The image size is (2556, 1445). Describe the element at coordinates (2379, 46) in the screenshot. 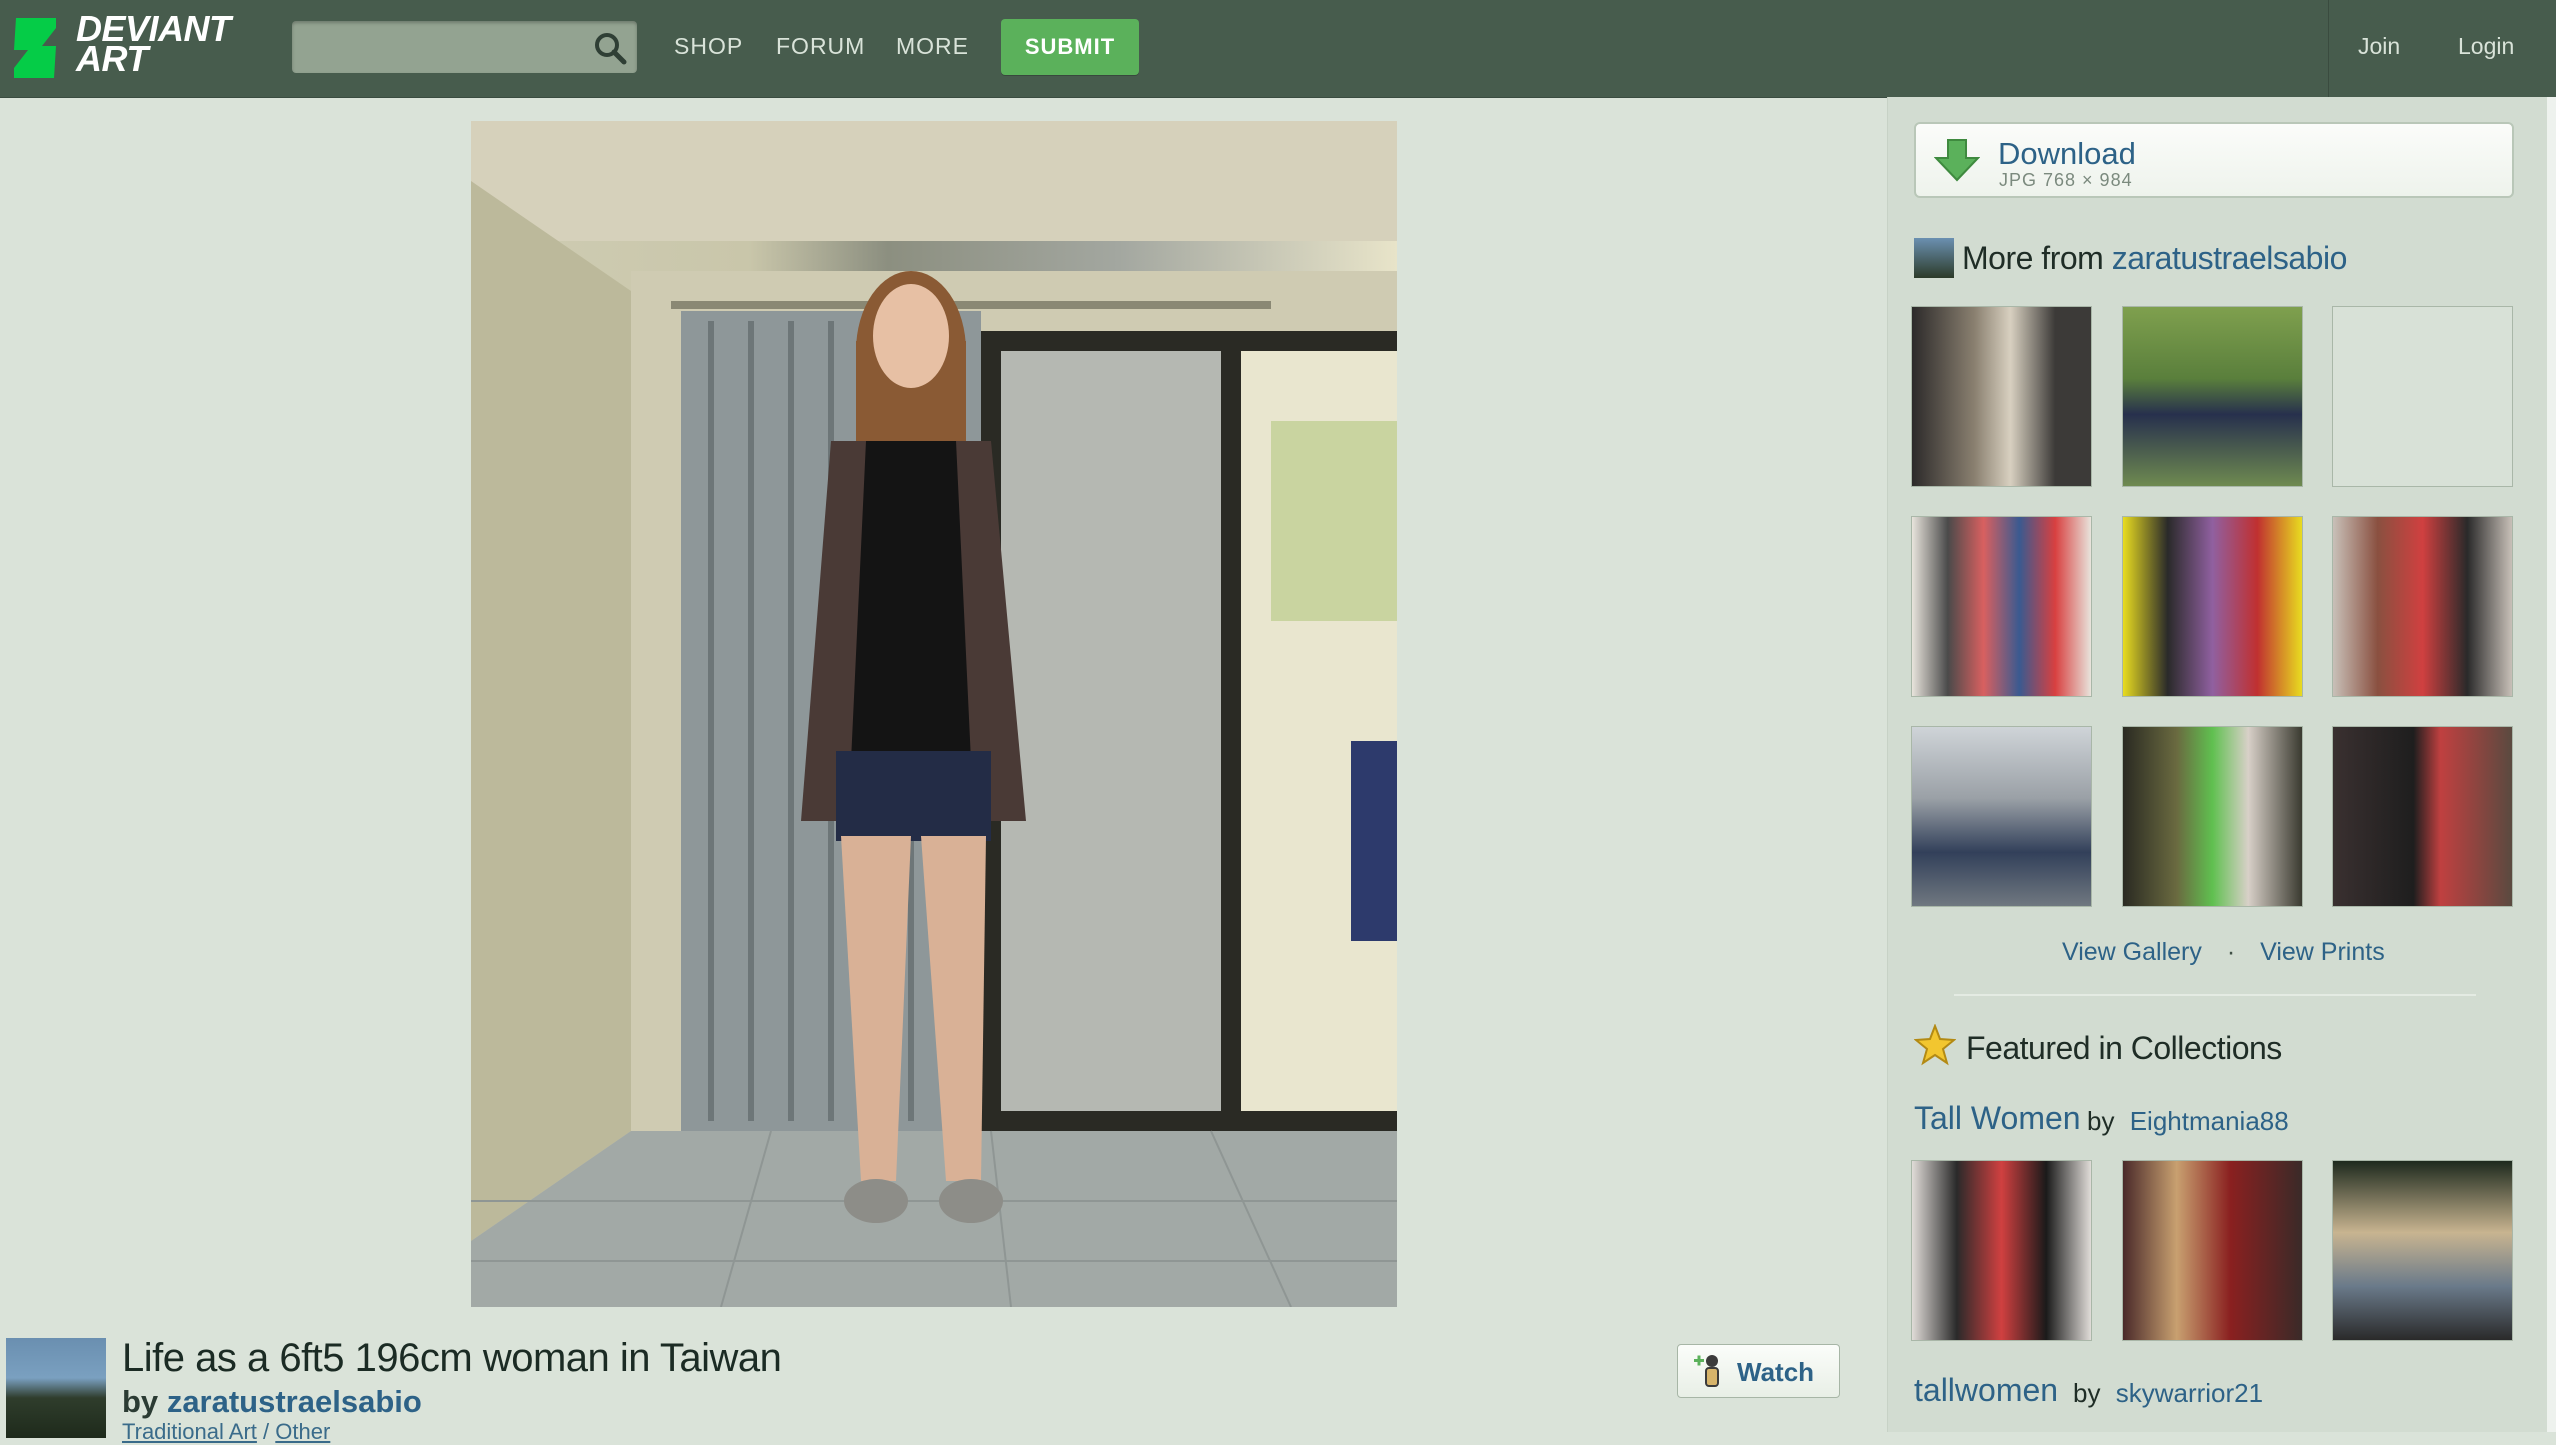

I see `join-link: Join` at that location.